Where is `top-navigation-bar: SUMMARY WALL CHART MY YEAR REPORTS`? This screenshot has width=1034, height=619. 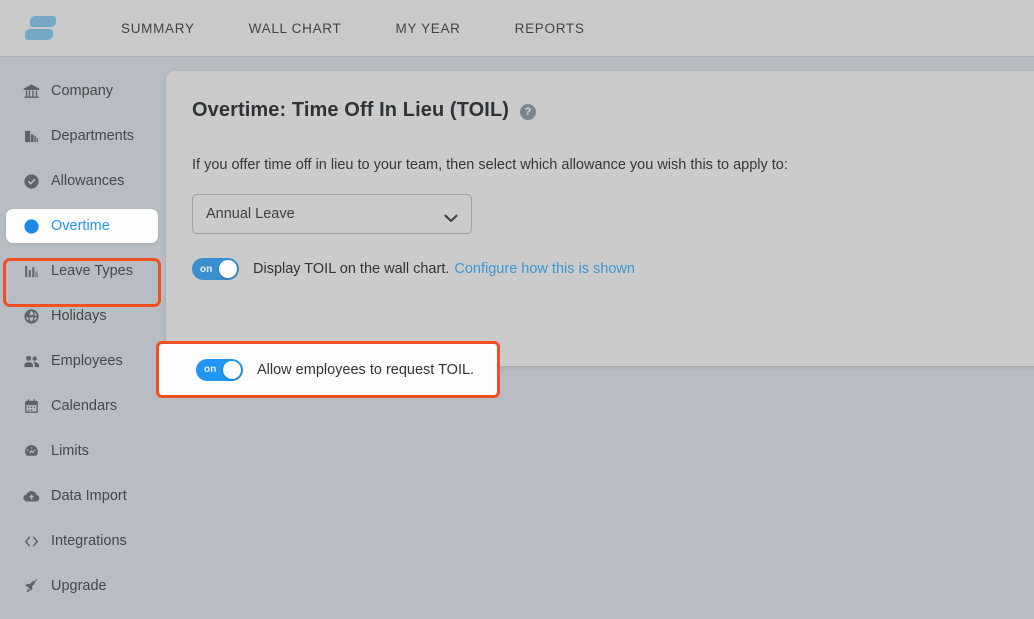 top-navigation-bar: SUMMARY WALL CHART MY YEAR REPORTS is located at coordinates (517, 28).